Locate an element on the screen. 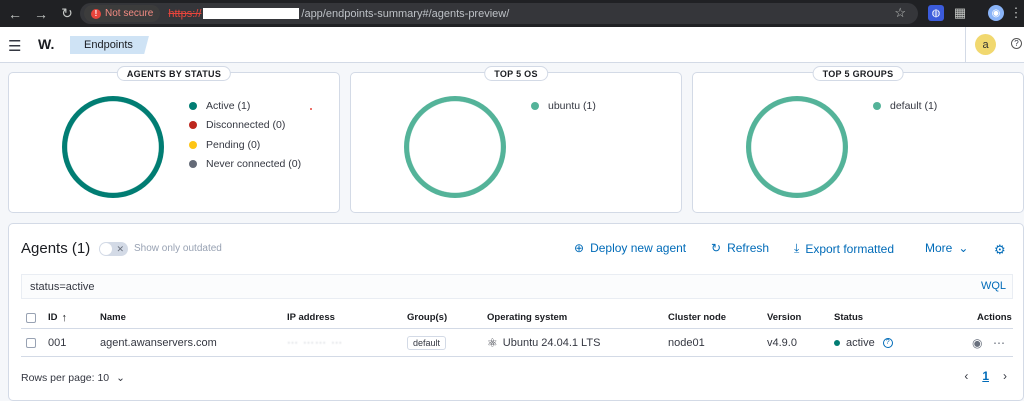 This screenshot has height=401, width=1024. column-cluster: Cluster node is located at coordinates (697, 317).